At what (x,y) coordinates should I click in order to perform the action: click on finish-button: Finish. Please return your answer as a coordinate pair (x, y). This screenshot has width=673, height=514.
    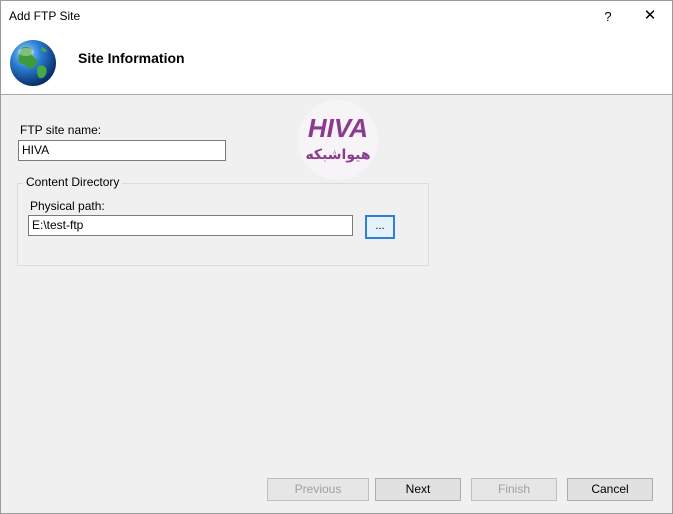
    Looking at the image, I should click on (514, 489).